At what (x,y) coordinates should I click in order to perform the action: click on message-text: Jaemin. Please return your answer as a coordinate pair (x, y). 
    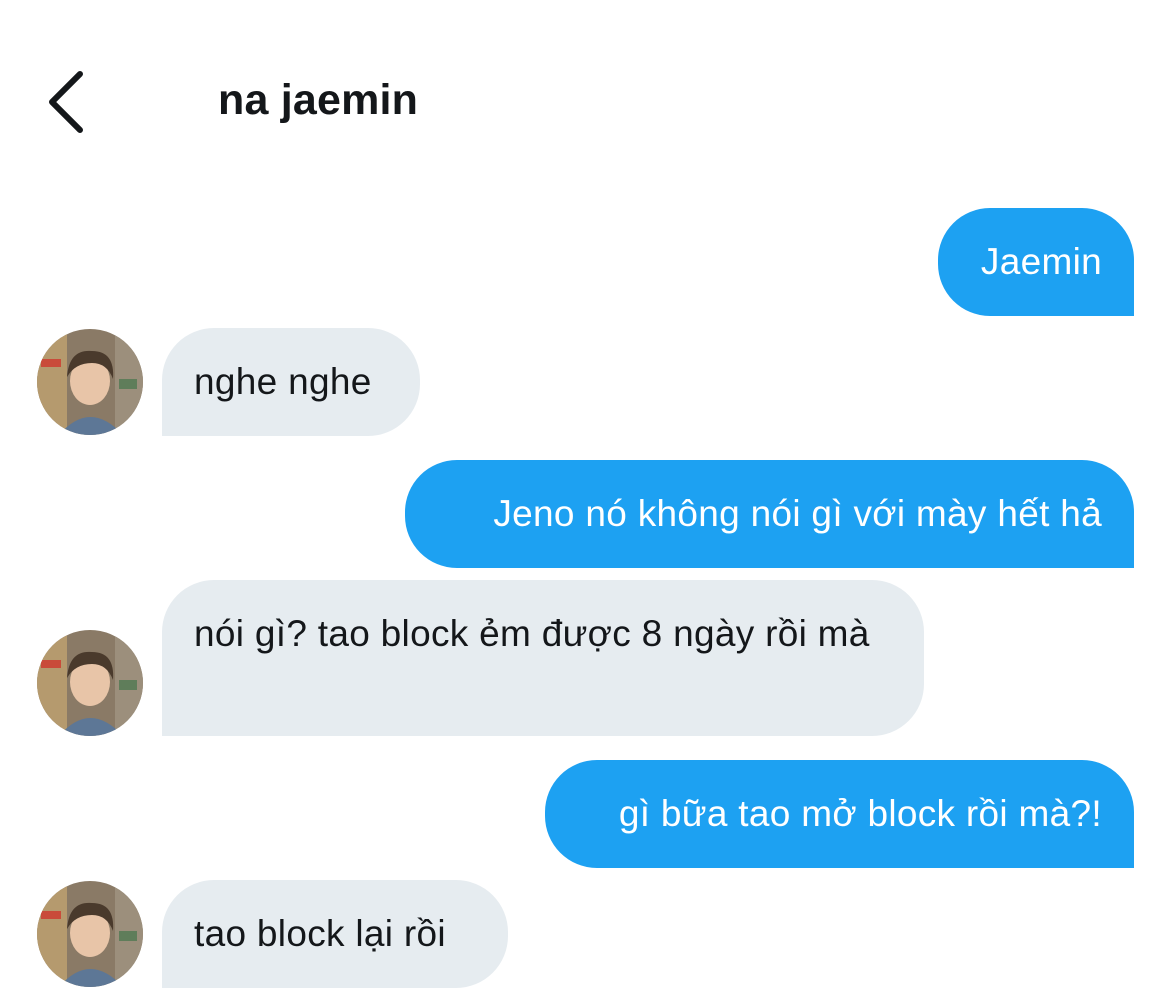
    Looking at the image, I should click on (1041, 261).